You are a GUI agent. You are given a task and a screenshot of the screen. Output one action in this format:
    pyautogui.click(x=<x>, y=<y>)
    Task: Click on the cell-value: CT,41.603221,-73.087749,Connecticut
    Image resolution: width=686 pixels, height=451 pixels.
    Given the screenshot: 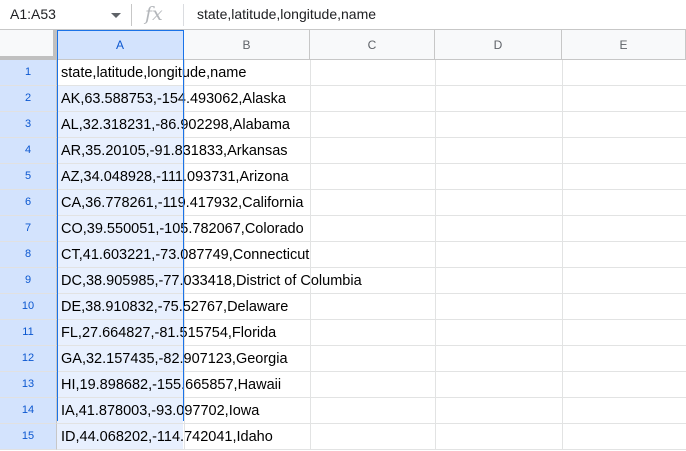 What is the action you would take?
    pyautogui.click(x=185, y=255)
    